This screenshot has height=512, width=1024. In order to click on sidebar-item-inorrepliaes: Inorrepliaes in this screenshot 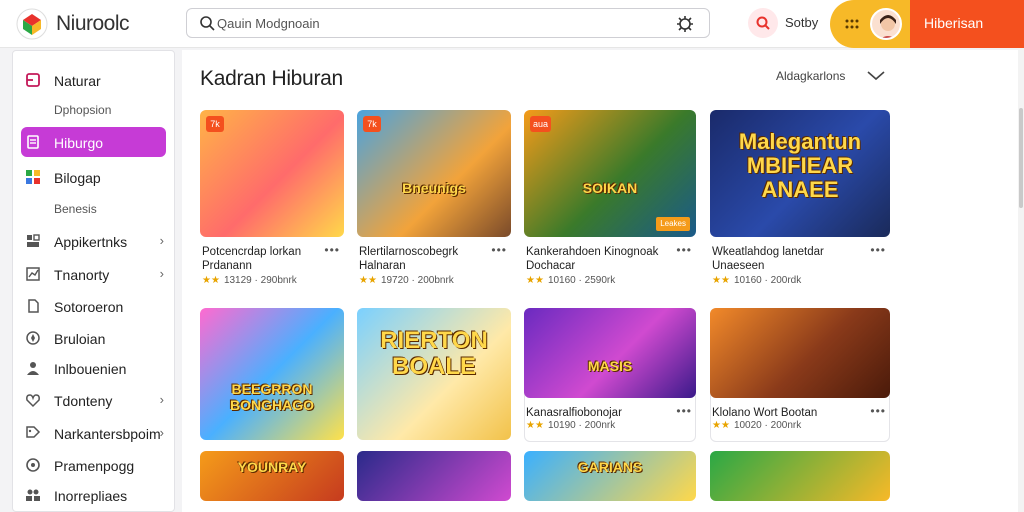, I will do `click(93, 495)`.